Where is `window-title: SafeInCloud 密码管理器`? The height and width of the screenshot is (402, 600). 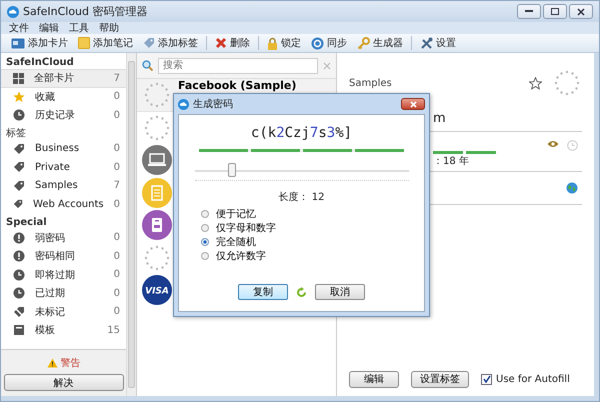 window-title: SafeInCloud 密码管理器 is located at coordinates (85, 11).